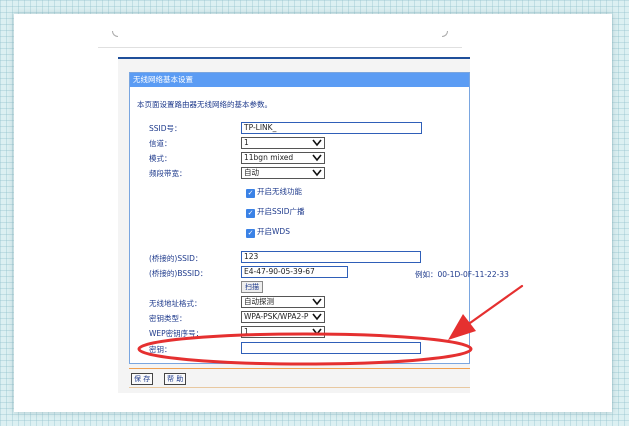 This screenshot has width=629, height=426. I want to click on key-input, so click(331, 348).